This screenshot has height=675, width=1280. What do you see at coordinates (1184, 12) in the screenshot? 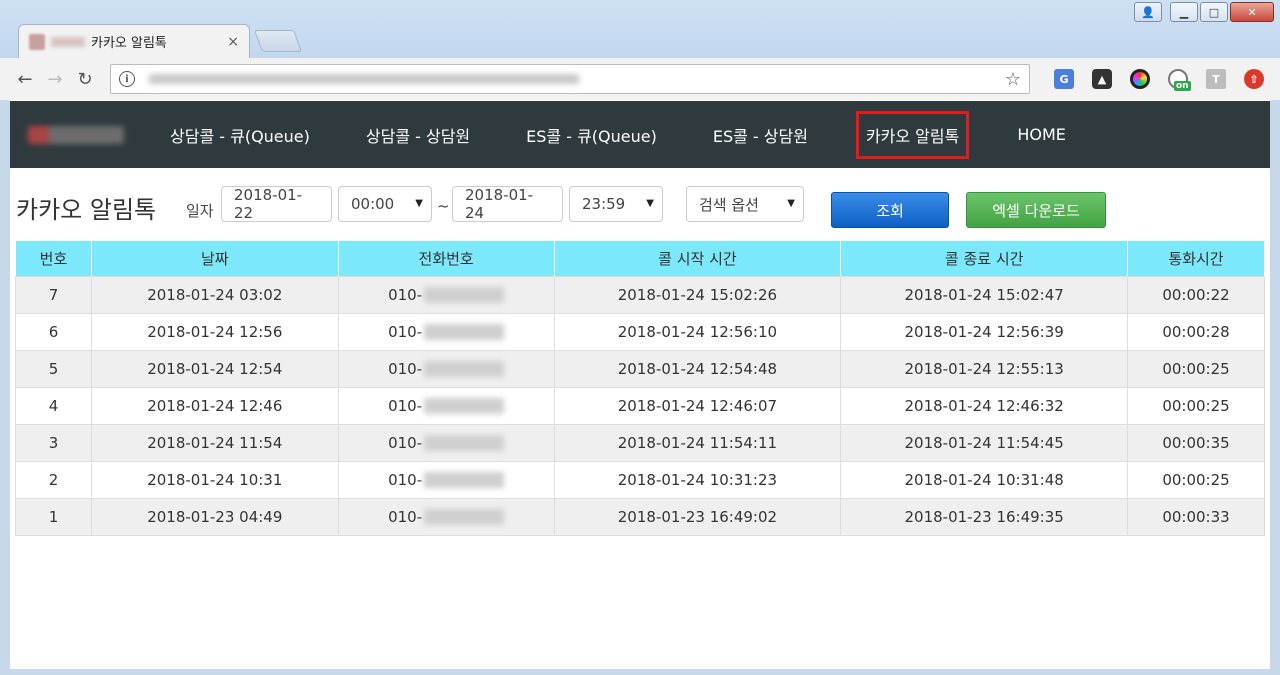
I see `minimize-button: ▁` at bounding box center [1184, 12].